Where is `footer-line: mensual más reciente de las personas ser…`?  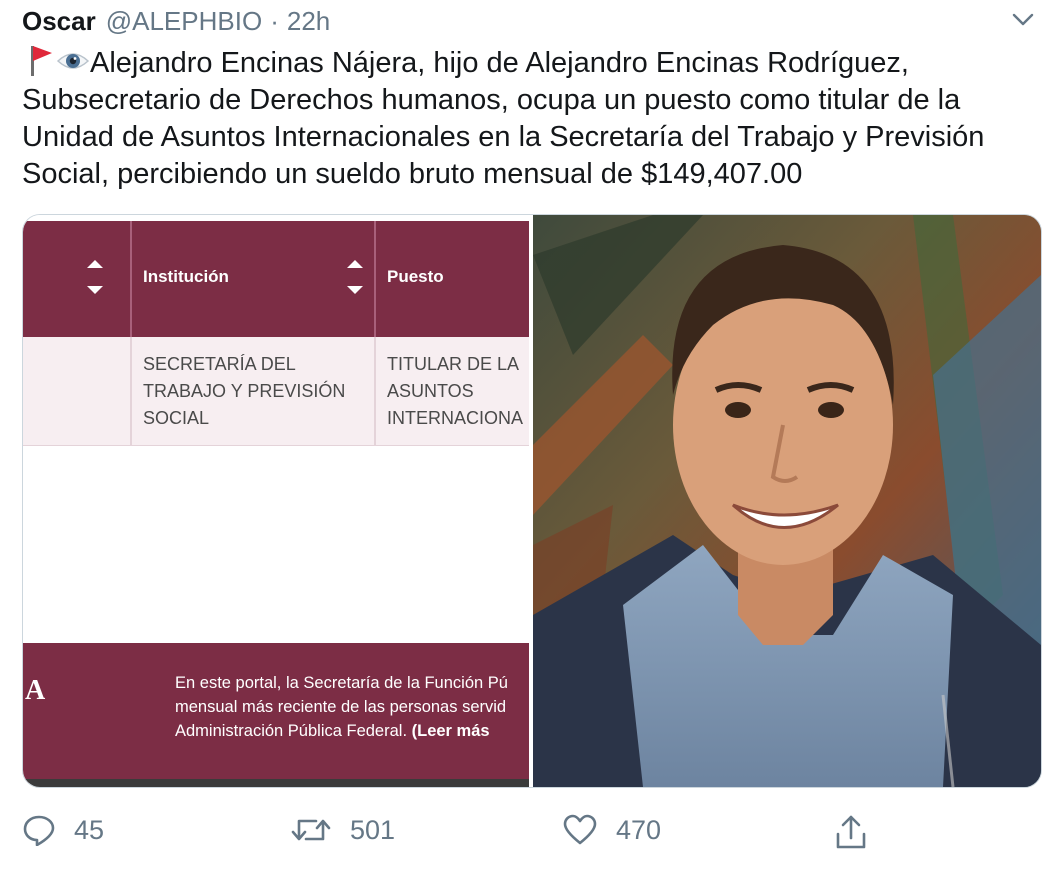
footer-line: mensual más reciente de las personas ser… is located at coordinates (341, 707).